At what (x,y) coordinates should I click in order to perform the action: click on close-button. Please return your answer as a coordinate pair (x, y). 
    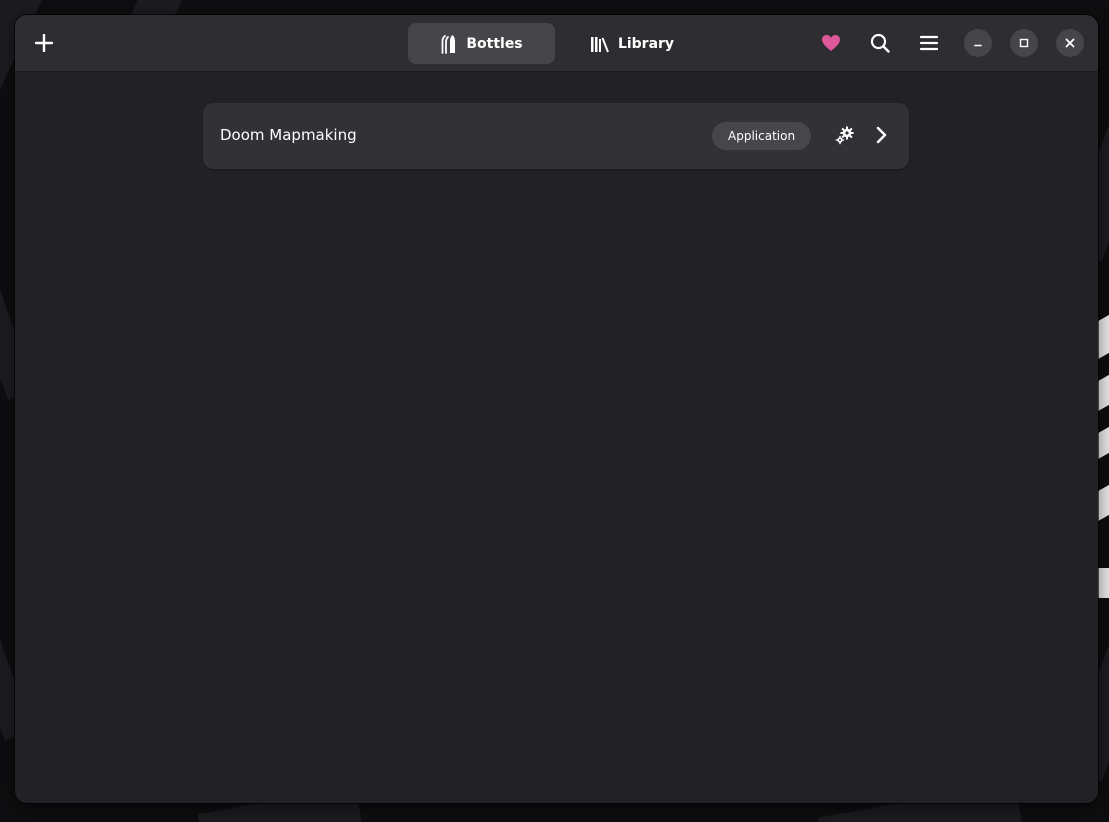
    Looking at the image, I should click on (1070, 43).